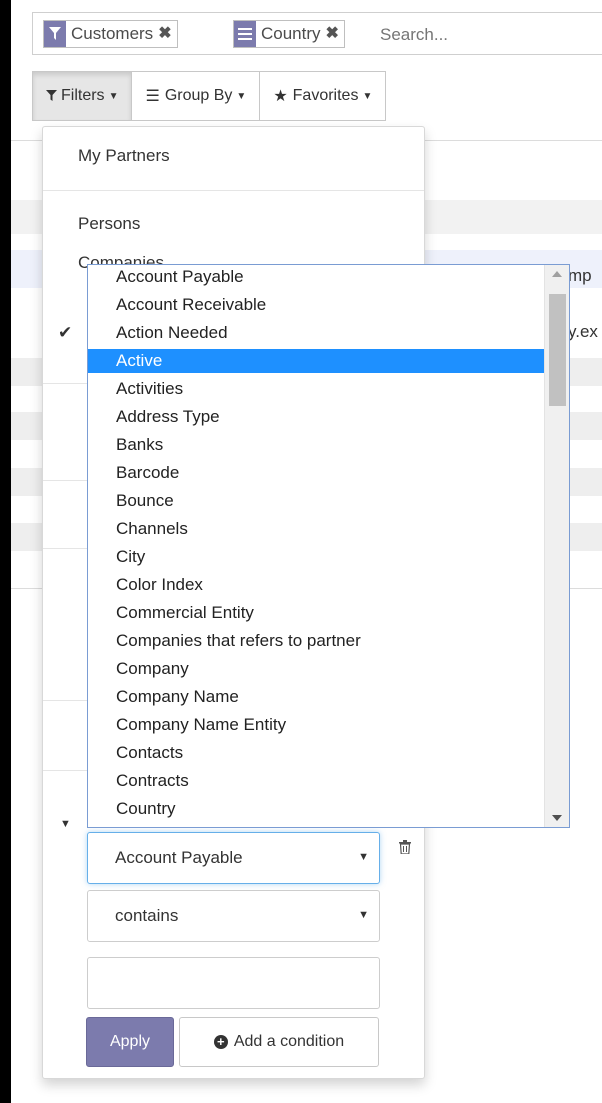 This screenshot has width=602, height=1103. I want to click on add-condition-label: Add a condition, so click(289, 1041).